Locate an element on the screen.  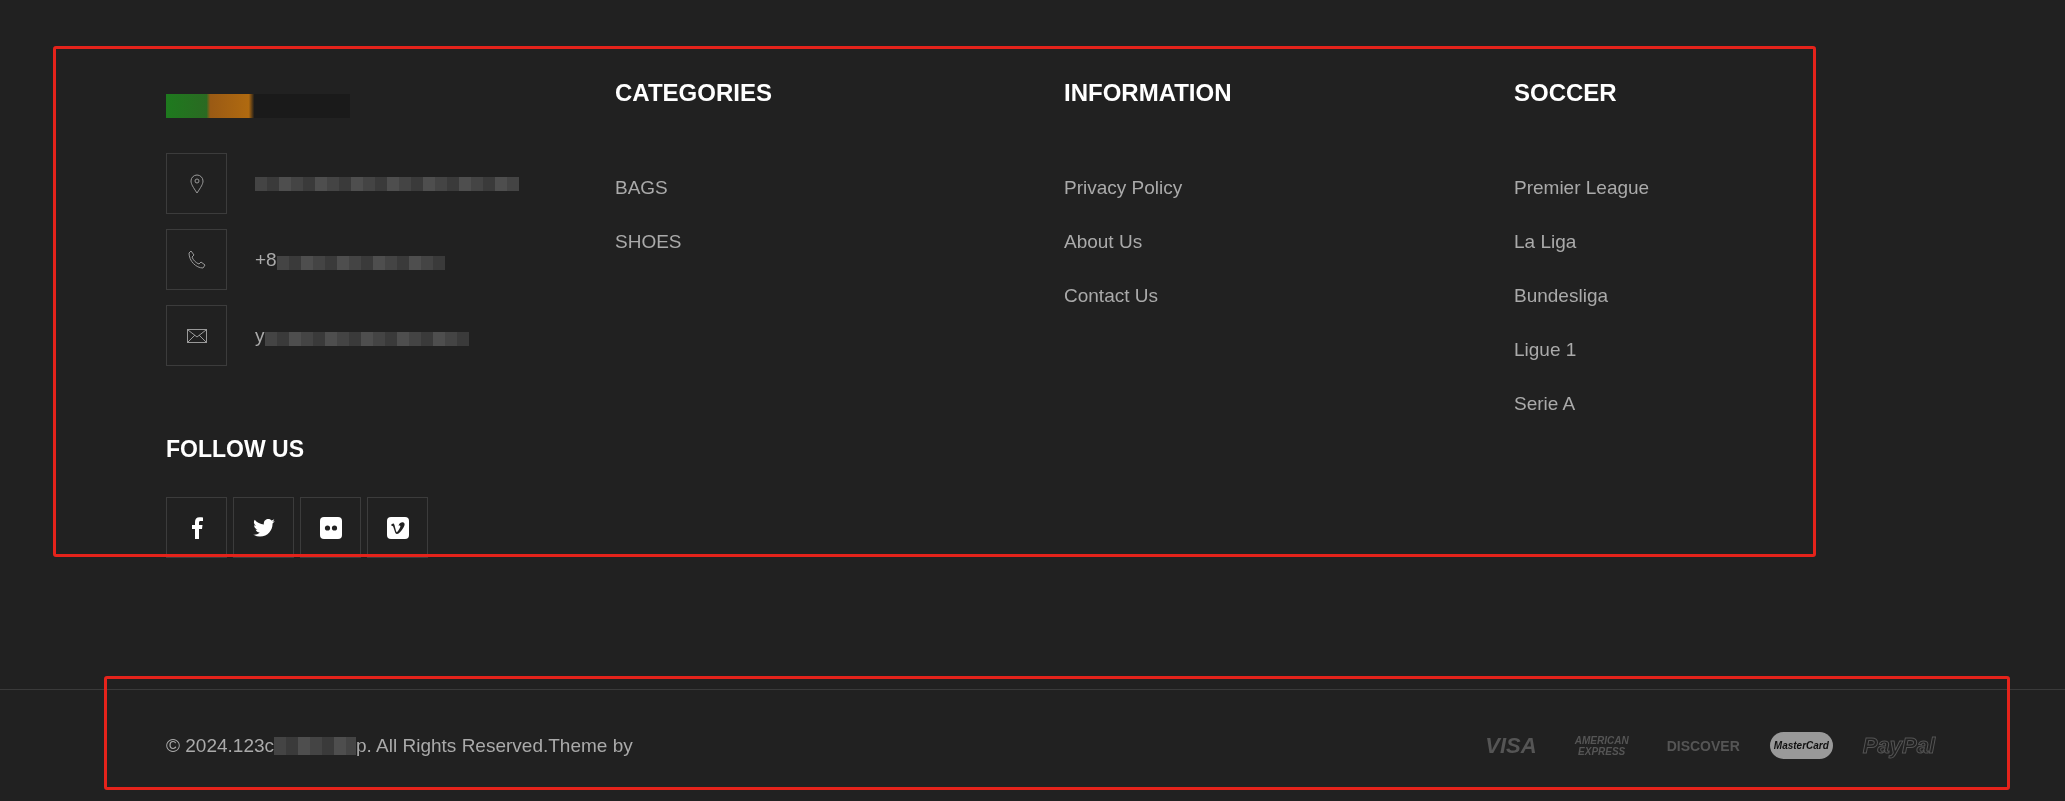
footer-link: Ligue 1 is located at coordinates (1545, 350).